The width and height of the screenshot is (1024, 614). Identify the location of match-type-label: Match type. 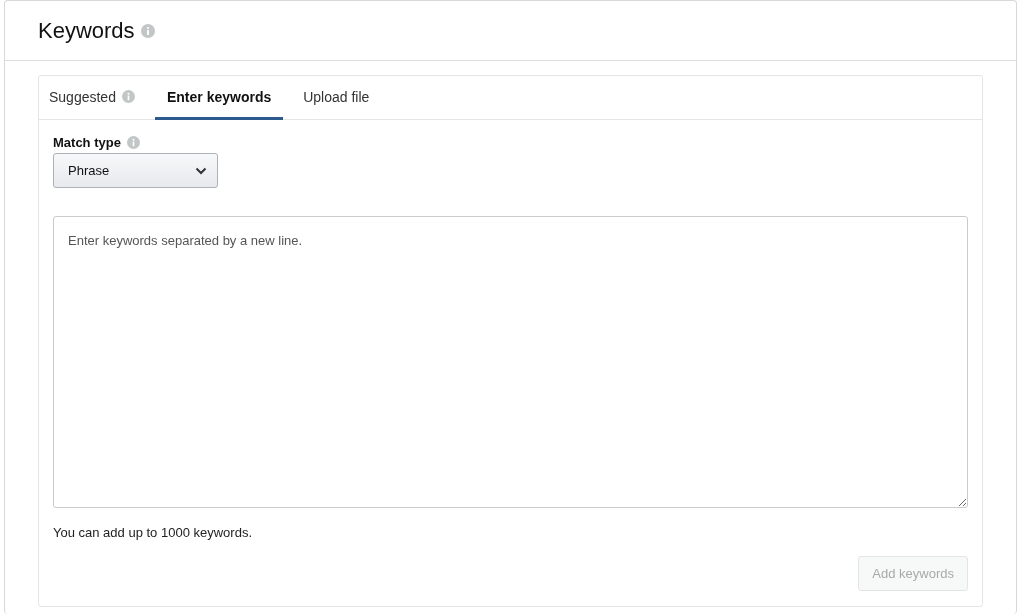
(87, 142).